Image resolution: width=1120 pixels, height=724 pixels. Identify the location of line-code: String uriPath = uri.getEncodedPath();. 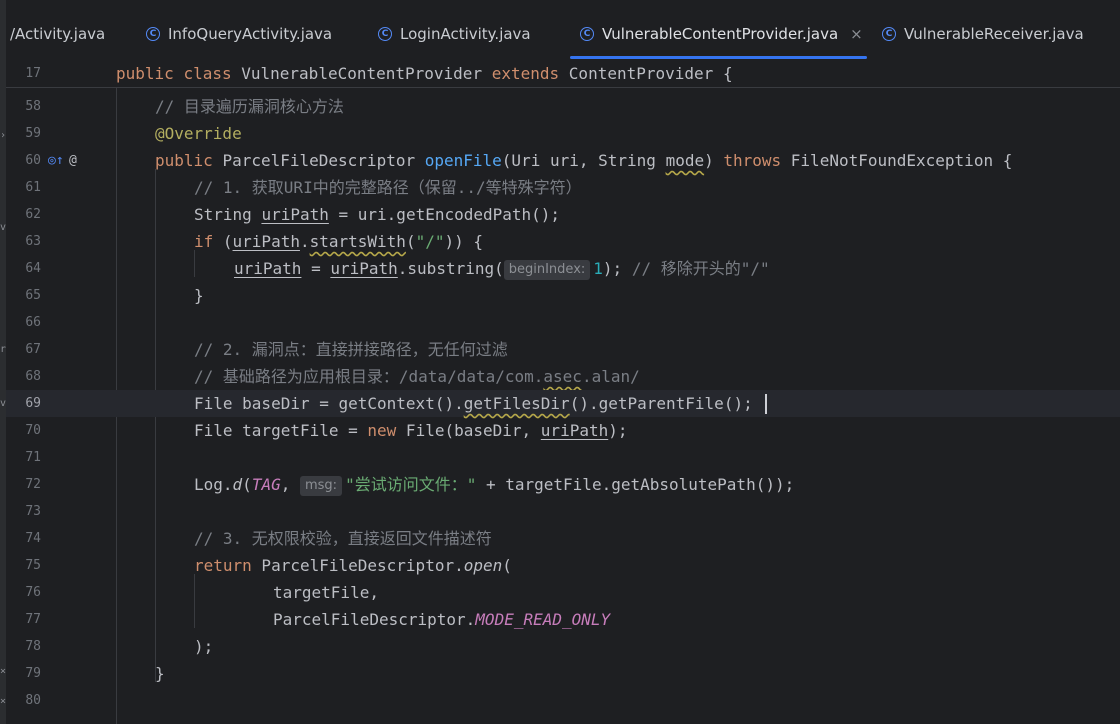
(377, 214).